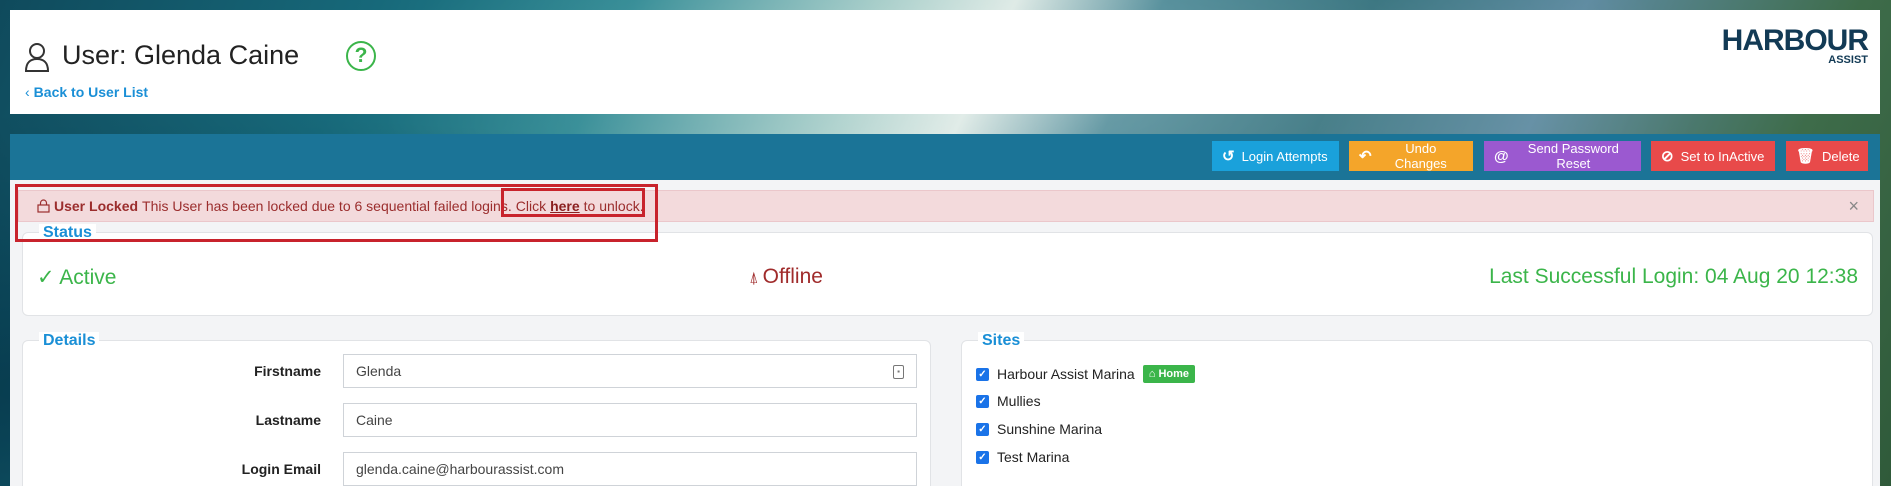  I want to click on status-offline-label: Offline, so click(792, 276).